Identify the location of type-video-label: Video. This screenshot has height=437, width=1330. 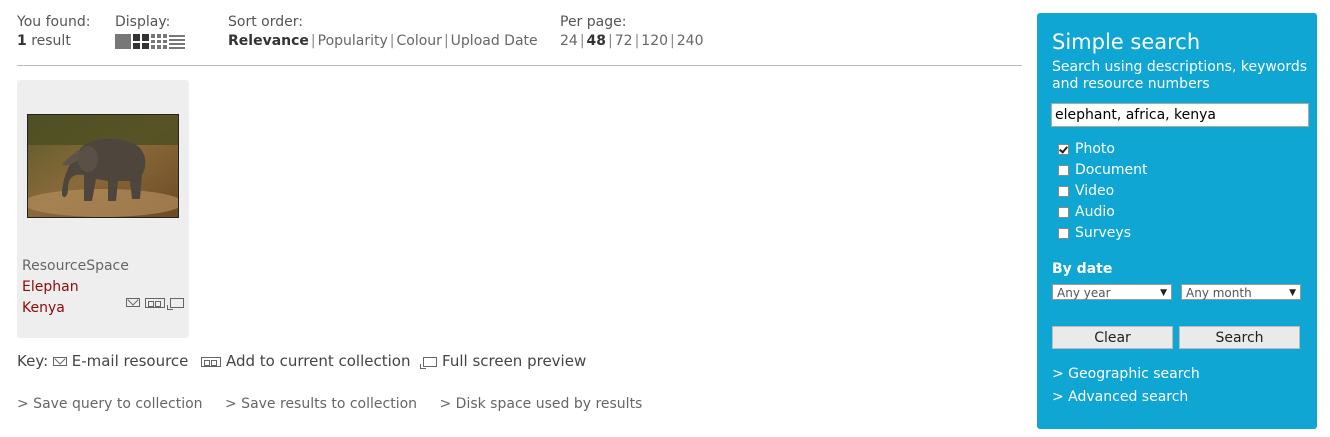
(1095, 191).